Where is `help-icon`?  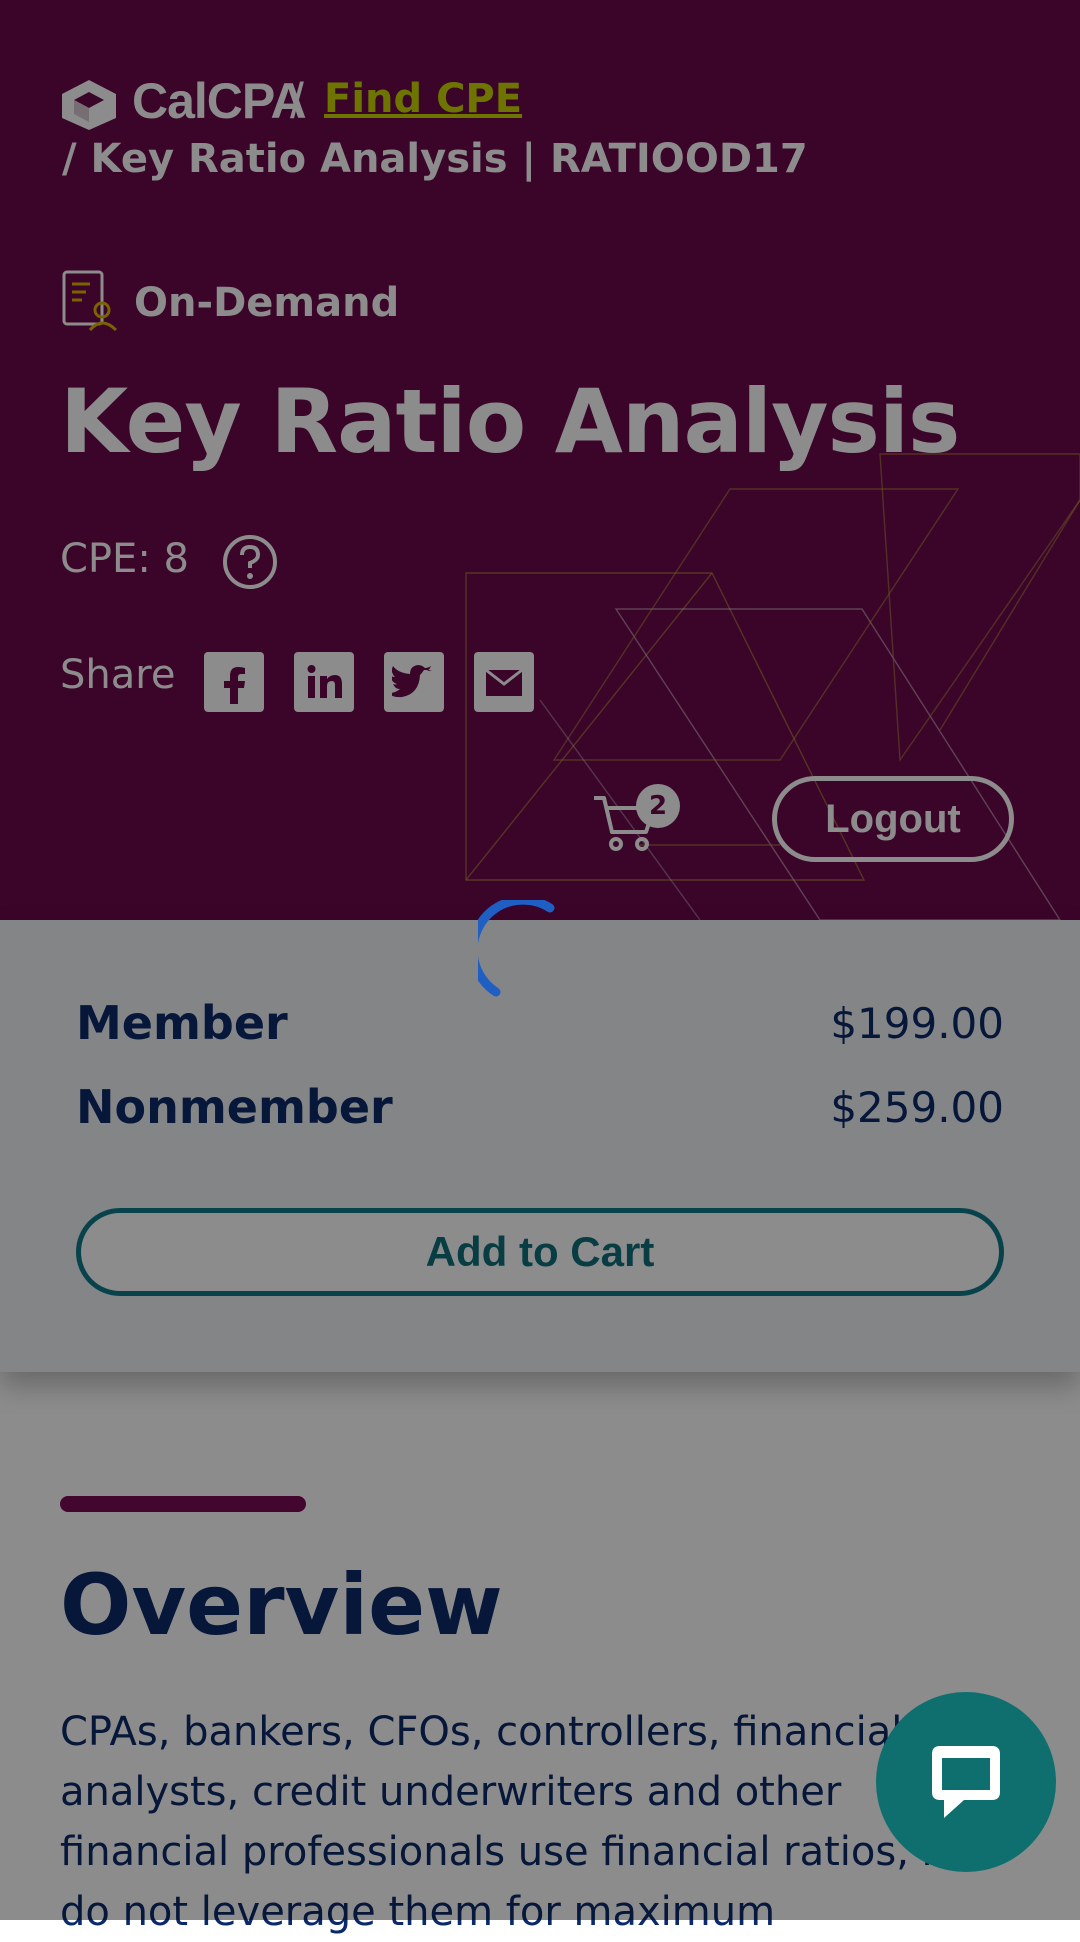
help-icon is located at coordinates (250, 562).